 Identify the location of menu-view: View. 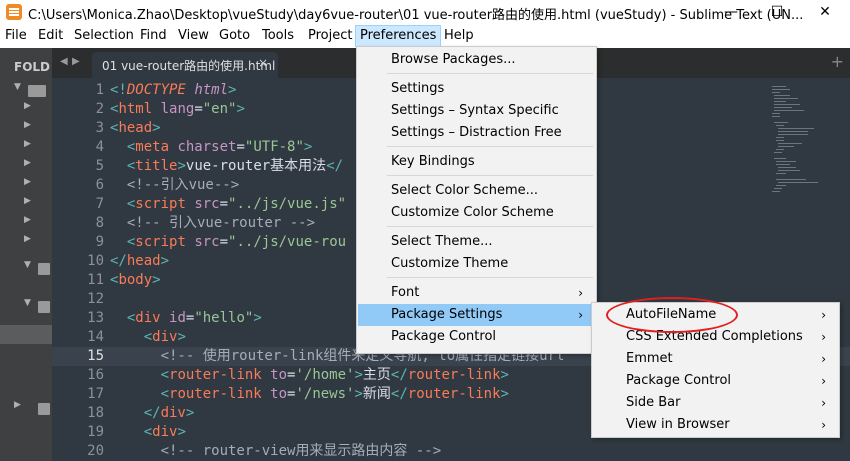
(193, 36).